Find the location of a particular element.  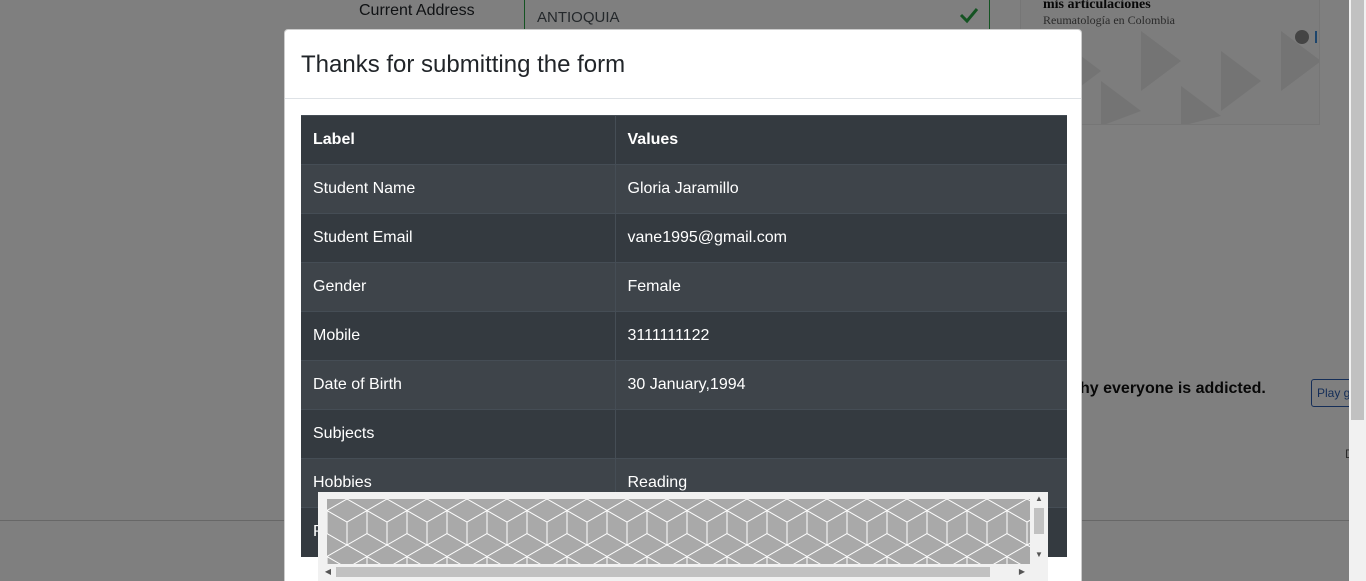

row-label: Date of Birth is located at coordinates (458, 385).